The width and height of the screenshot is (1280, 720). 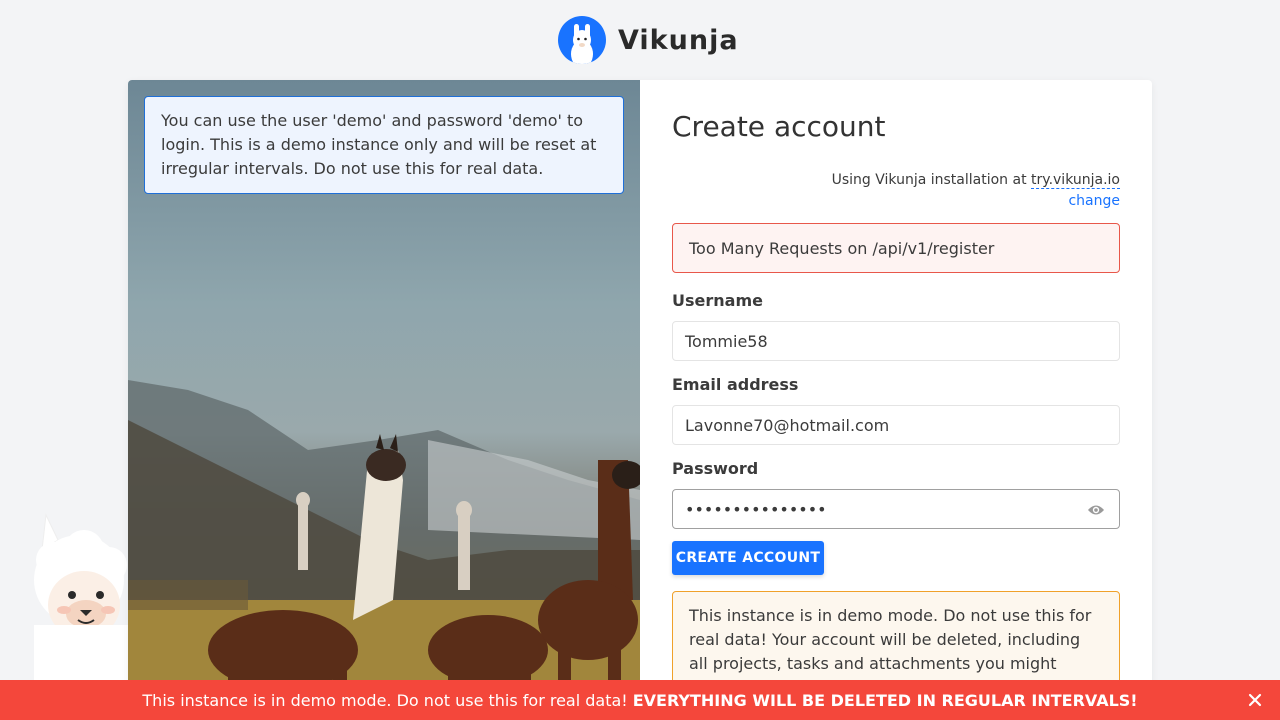 What do you see at coordinates (715, 468) in the screenshot?
I see `password-label: Password` at bounding box center [715, 468].